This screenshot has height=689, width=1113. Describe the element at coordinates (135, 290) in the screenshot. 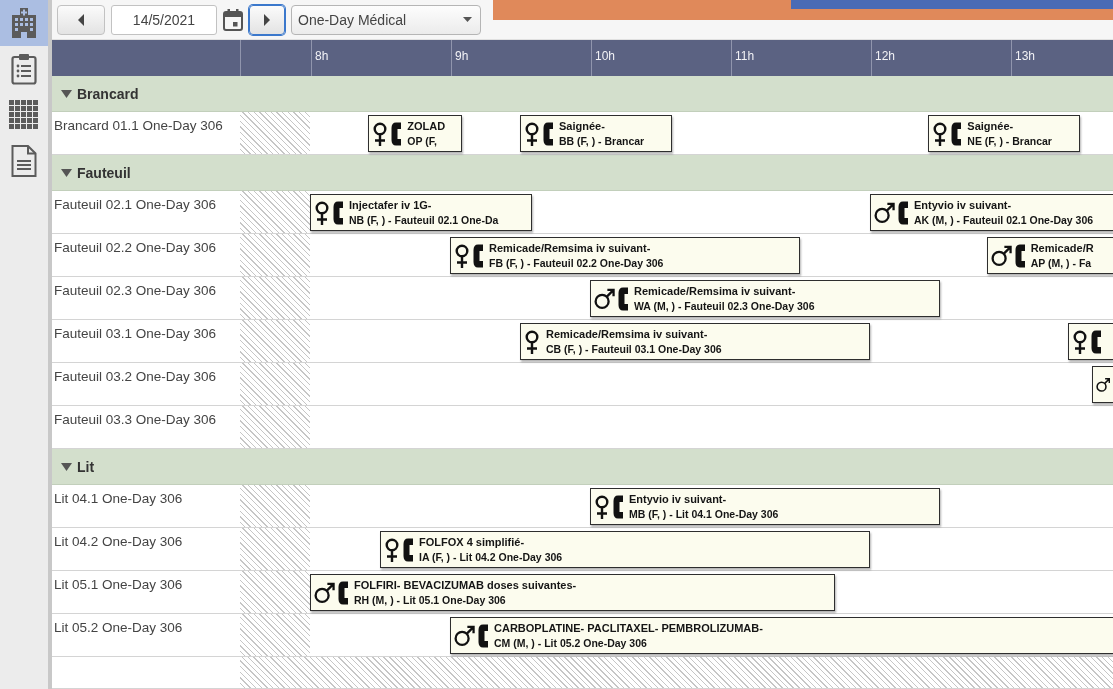

I see `resource-label: Fauteuil 02.3 One-Day 306` at that location.